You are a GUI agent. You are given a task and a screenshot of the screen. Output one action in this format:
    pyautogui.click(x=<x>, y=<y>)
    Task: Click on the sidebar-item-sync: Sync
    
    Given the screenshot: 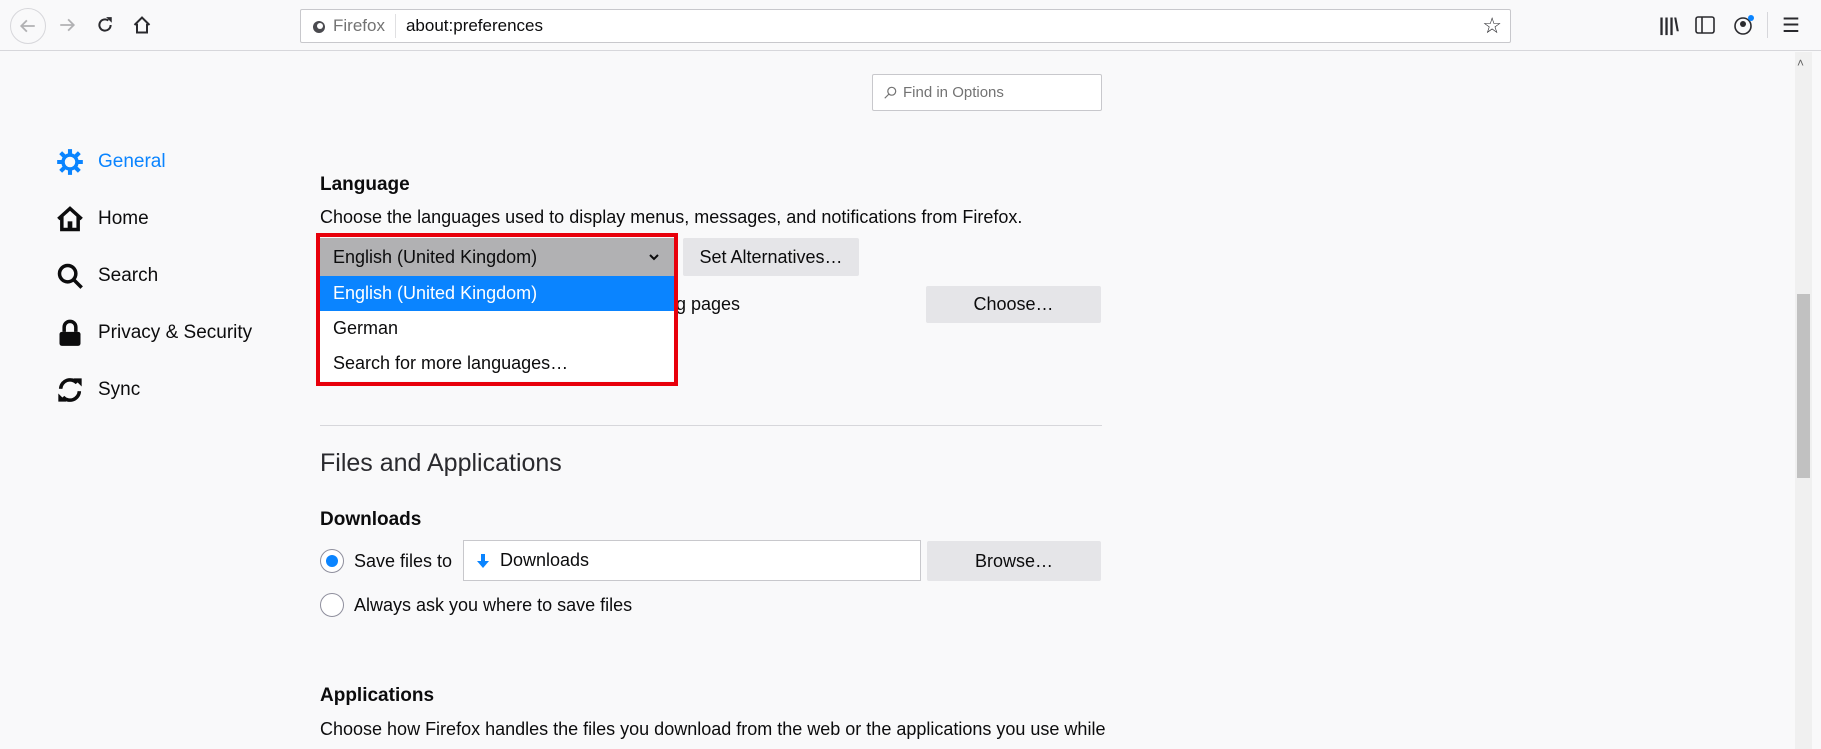 What is the action you would take?
    pyautogui.click(x=98, y=390)
    